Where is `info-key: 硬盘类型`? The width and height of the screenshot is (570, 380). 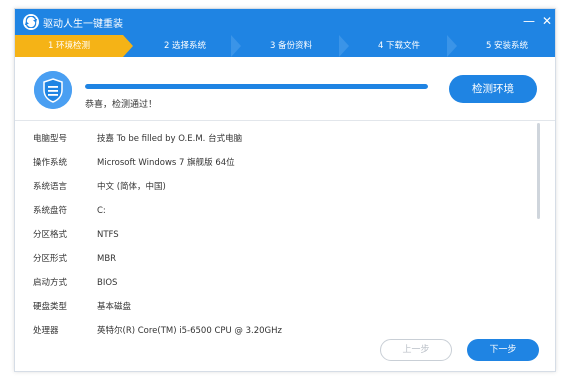
info-key: 硬盘类型 is located at coordinates (50, 307).